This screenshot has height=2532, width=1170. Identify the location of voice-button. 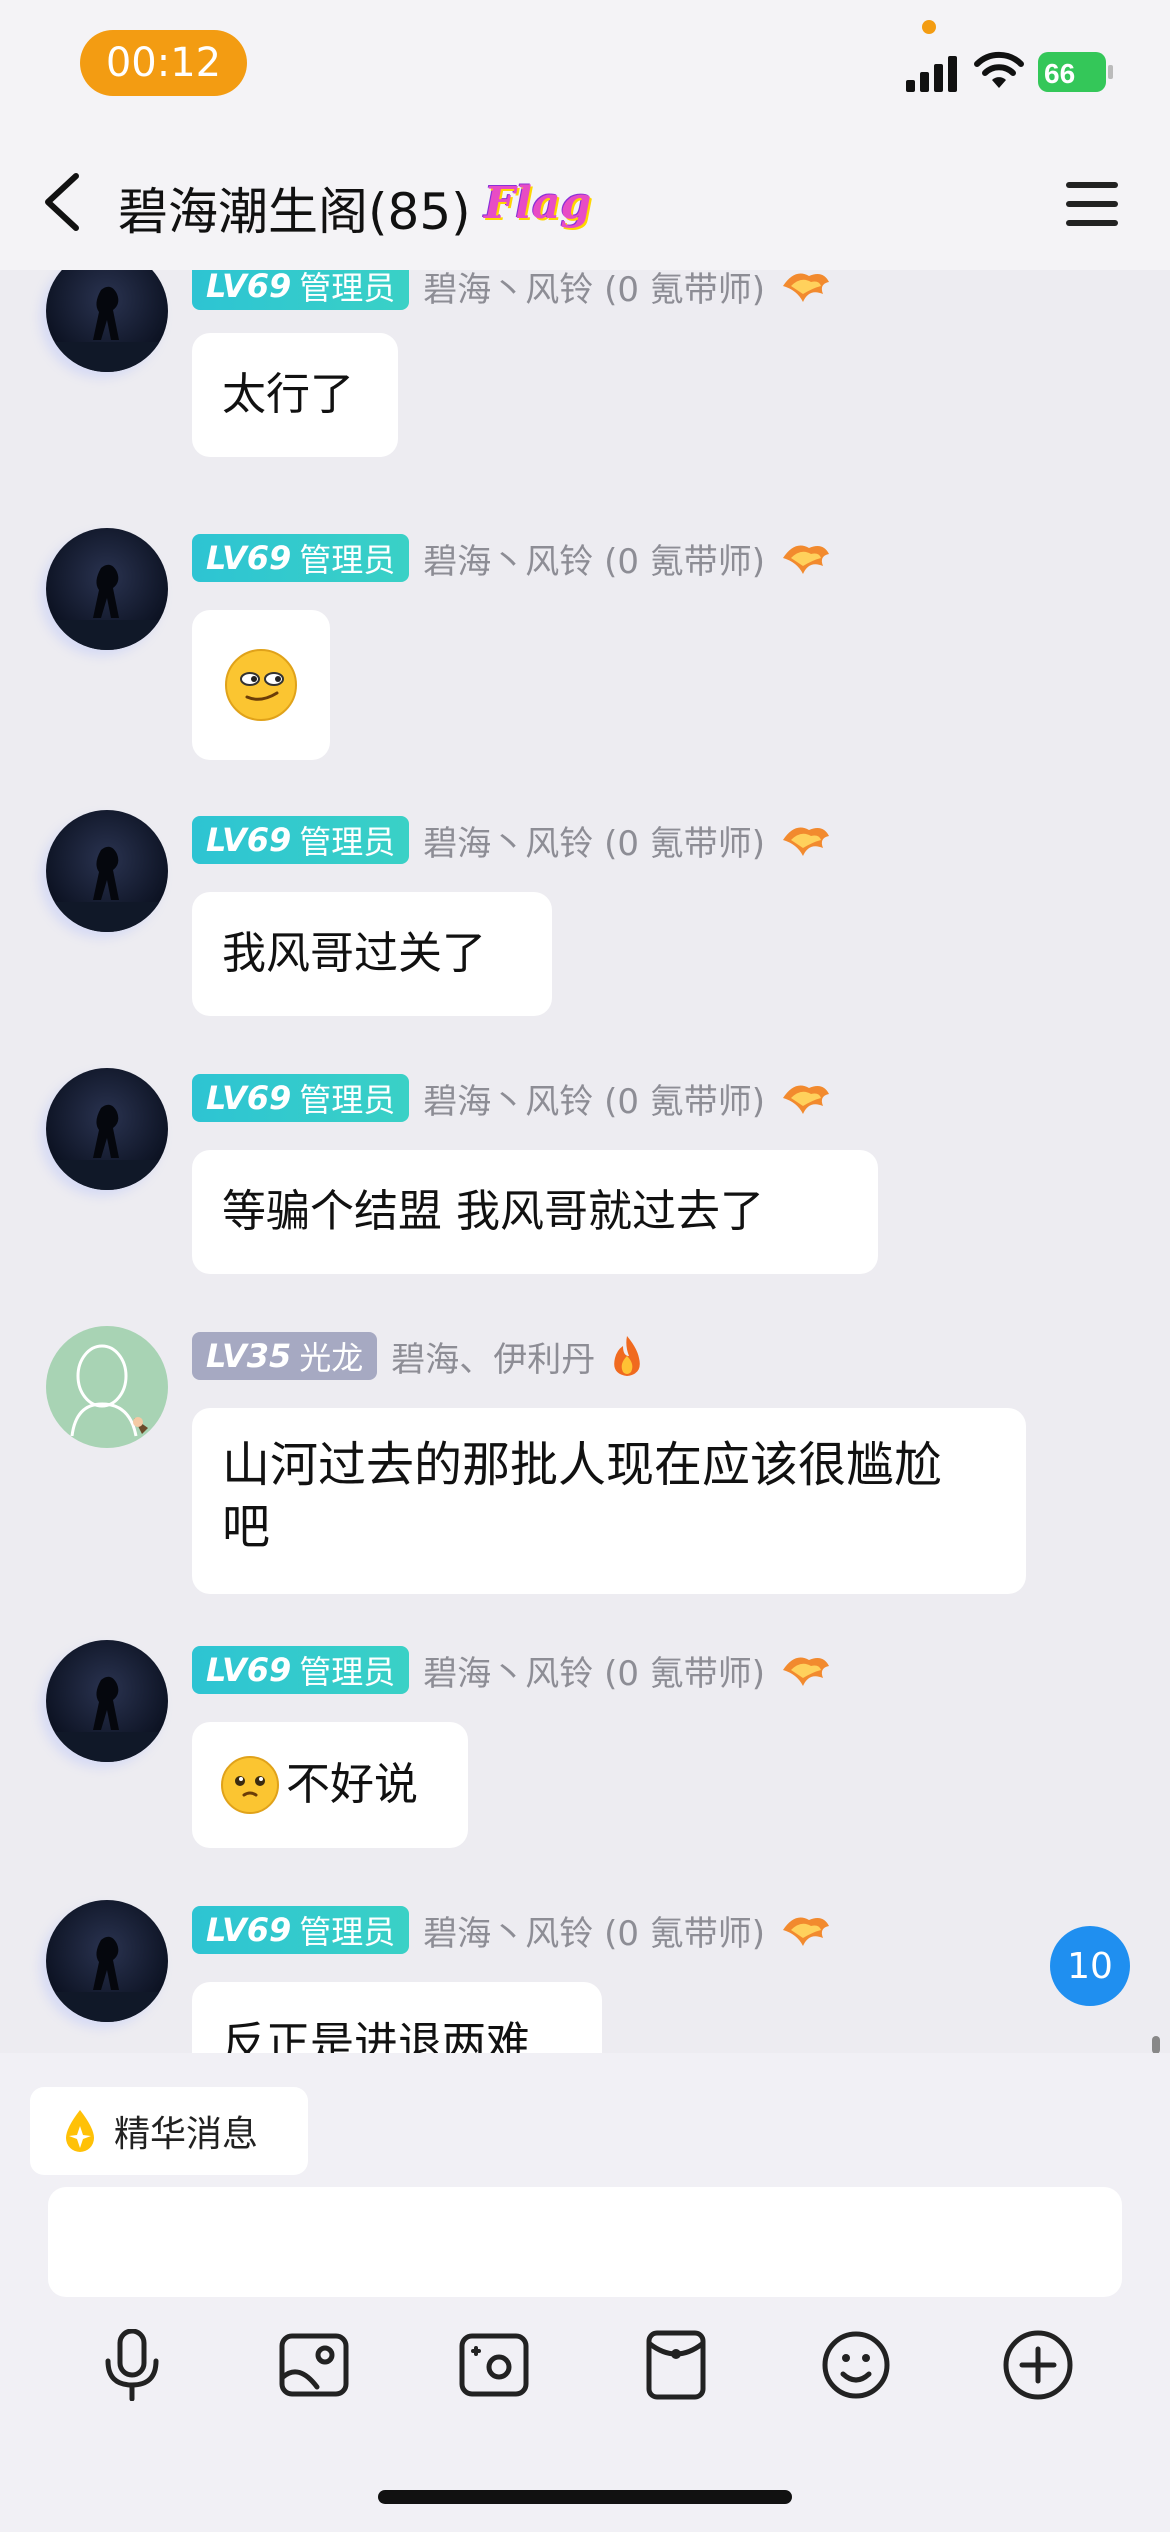
(132, 2365).